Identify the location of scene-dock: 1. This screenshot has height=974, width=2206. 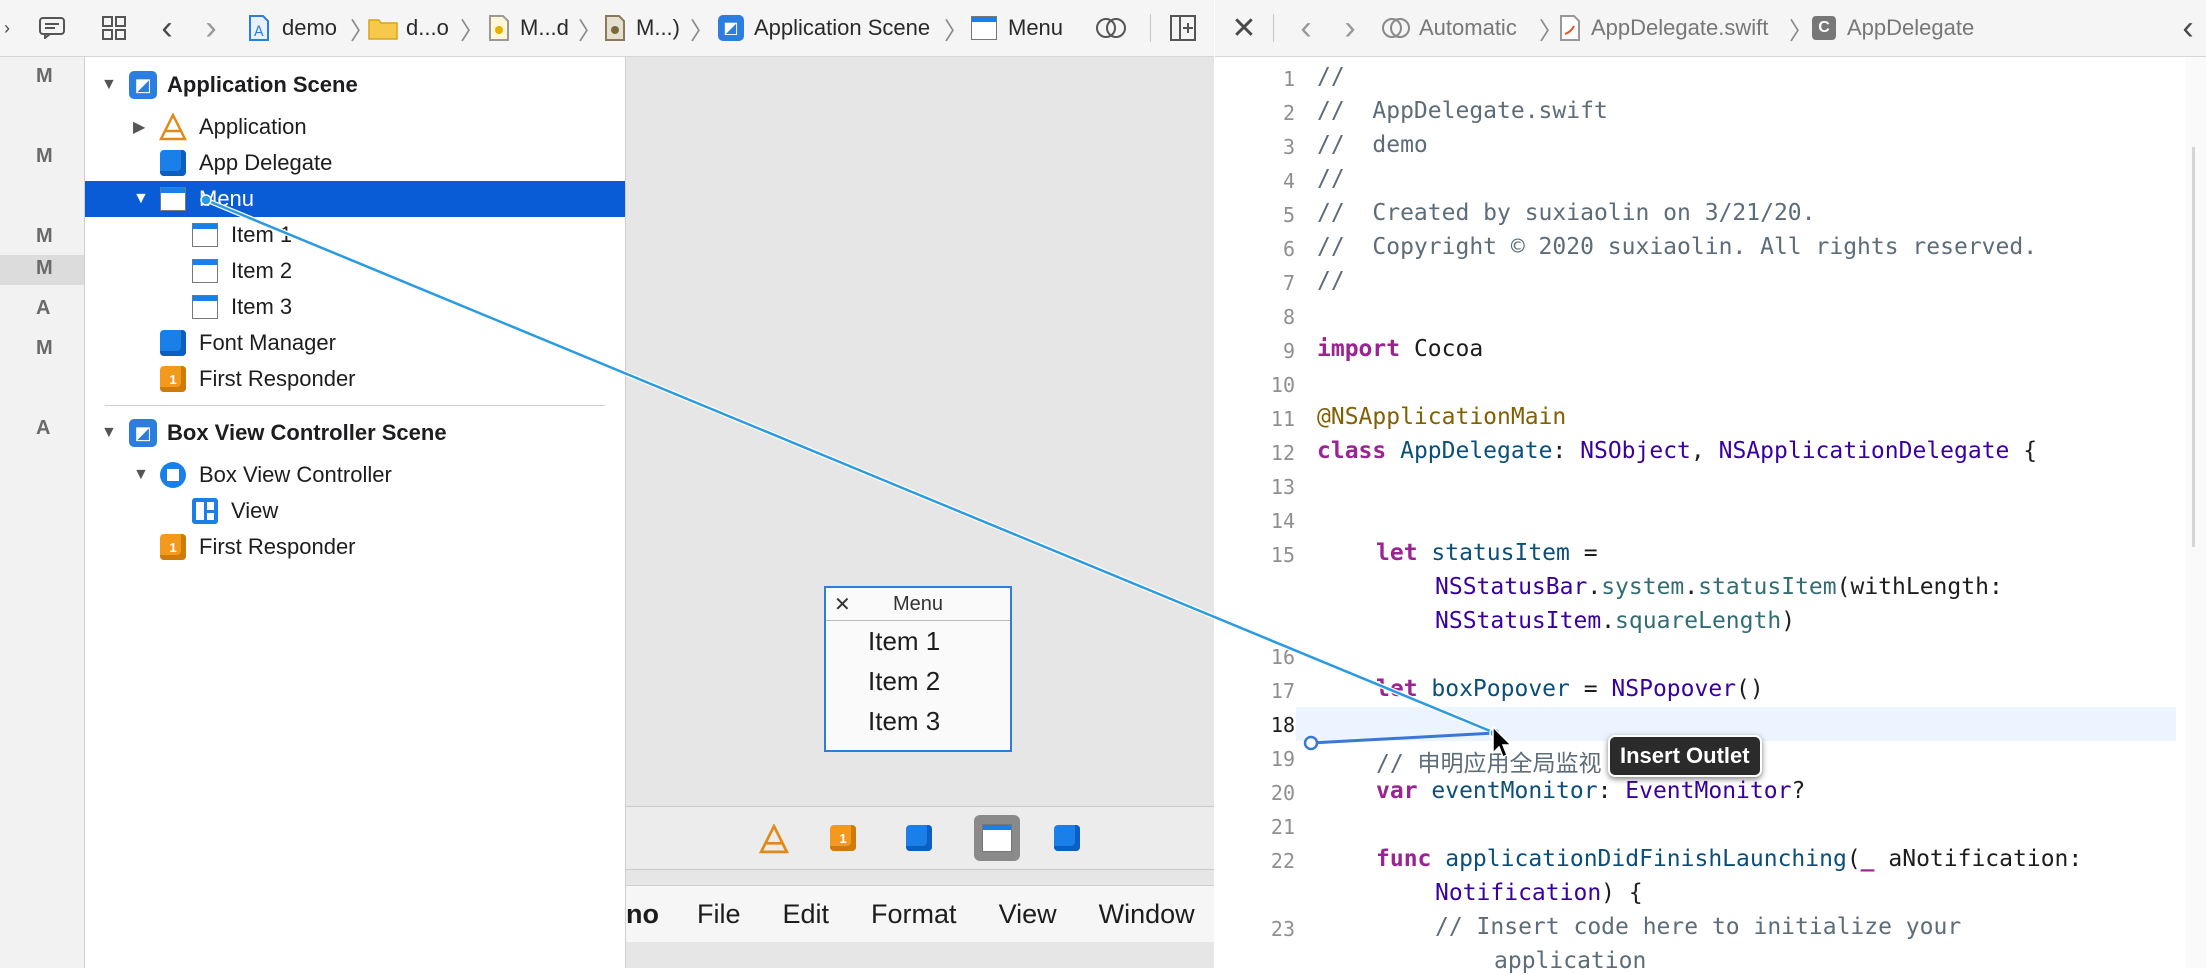
(920, 838).